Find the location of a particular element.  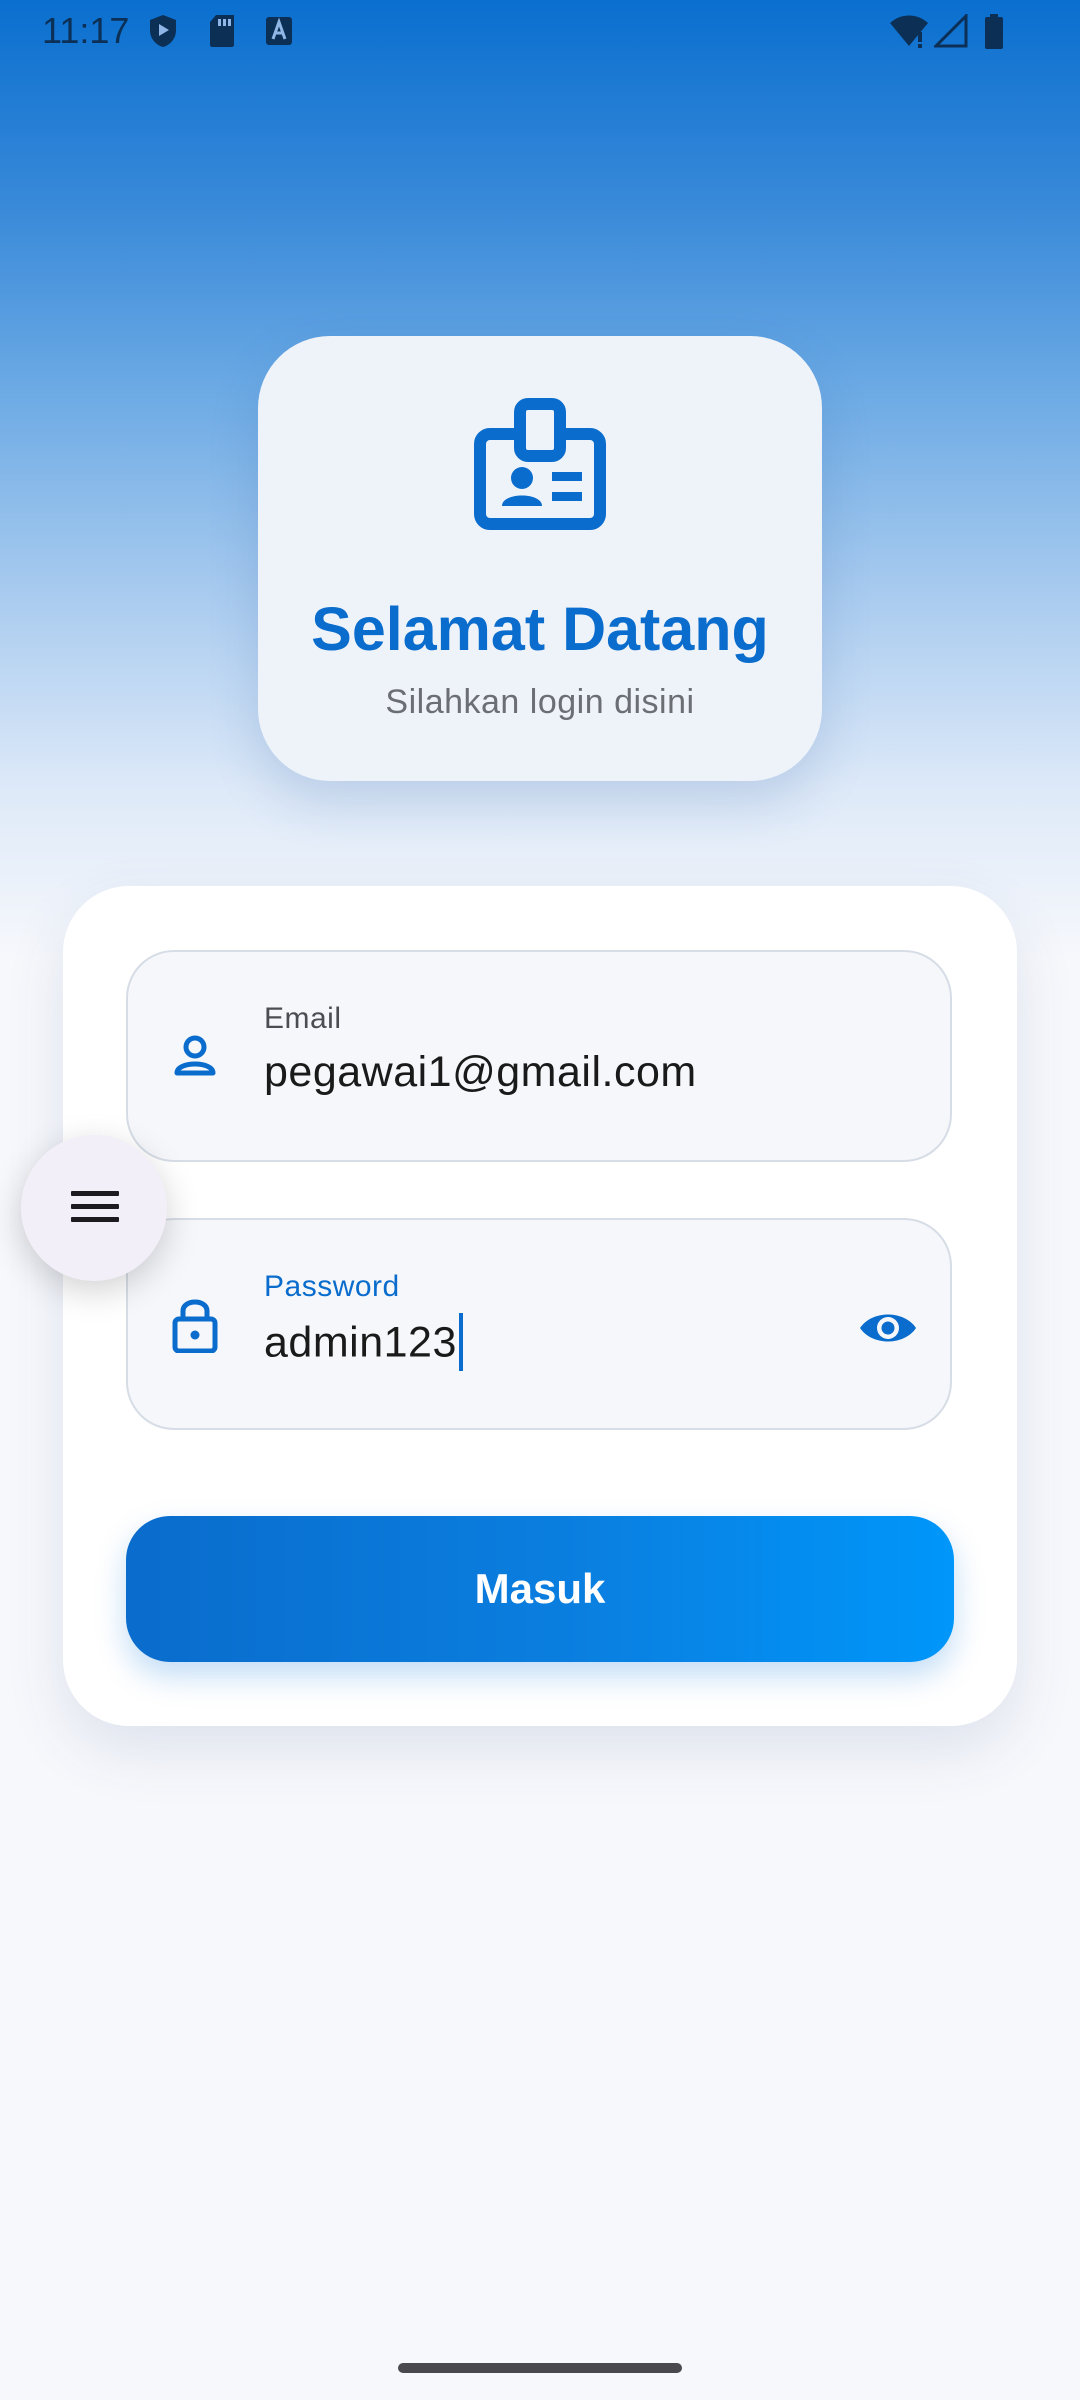

password-label: Password is located at coordinates (332, 1286).